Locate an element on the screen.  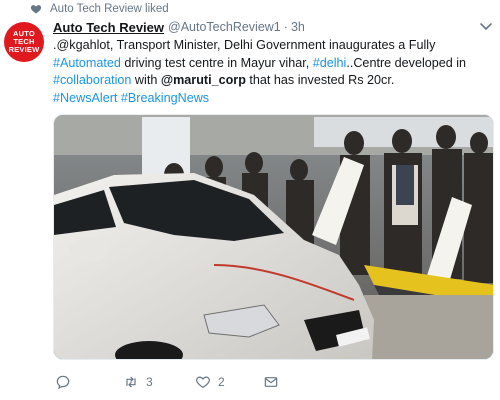
reply-button is located at coordinates (63, 382).